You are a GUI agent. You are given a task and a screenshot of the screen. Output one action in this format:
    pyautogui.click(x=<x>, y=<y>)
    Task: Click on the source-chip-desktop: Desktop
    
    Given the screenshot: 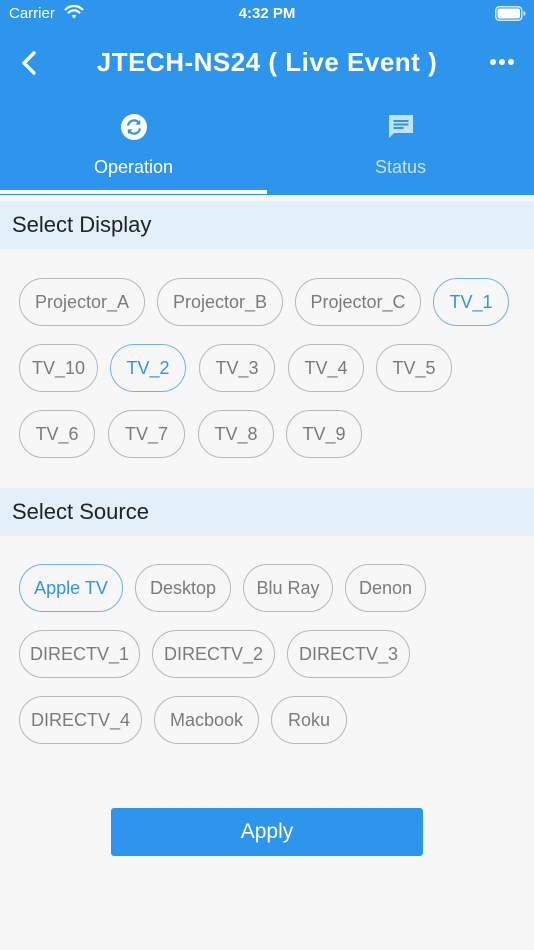 What is the action you would take?
    pyautogui.click(x=183, y=588)
    